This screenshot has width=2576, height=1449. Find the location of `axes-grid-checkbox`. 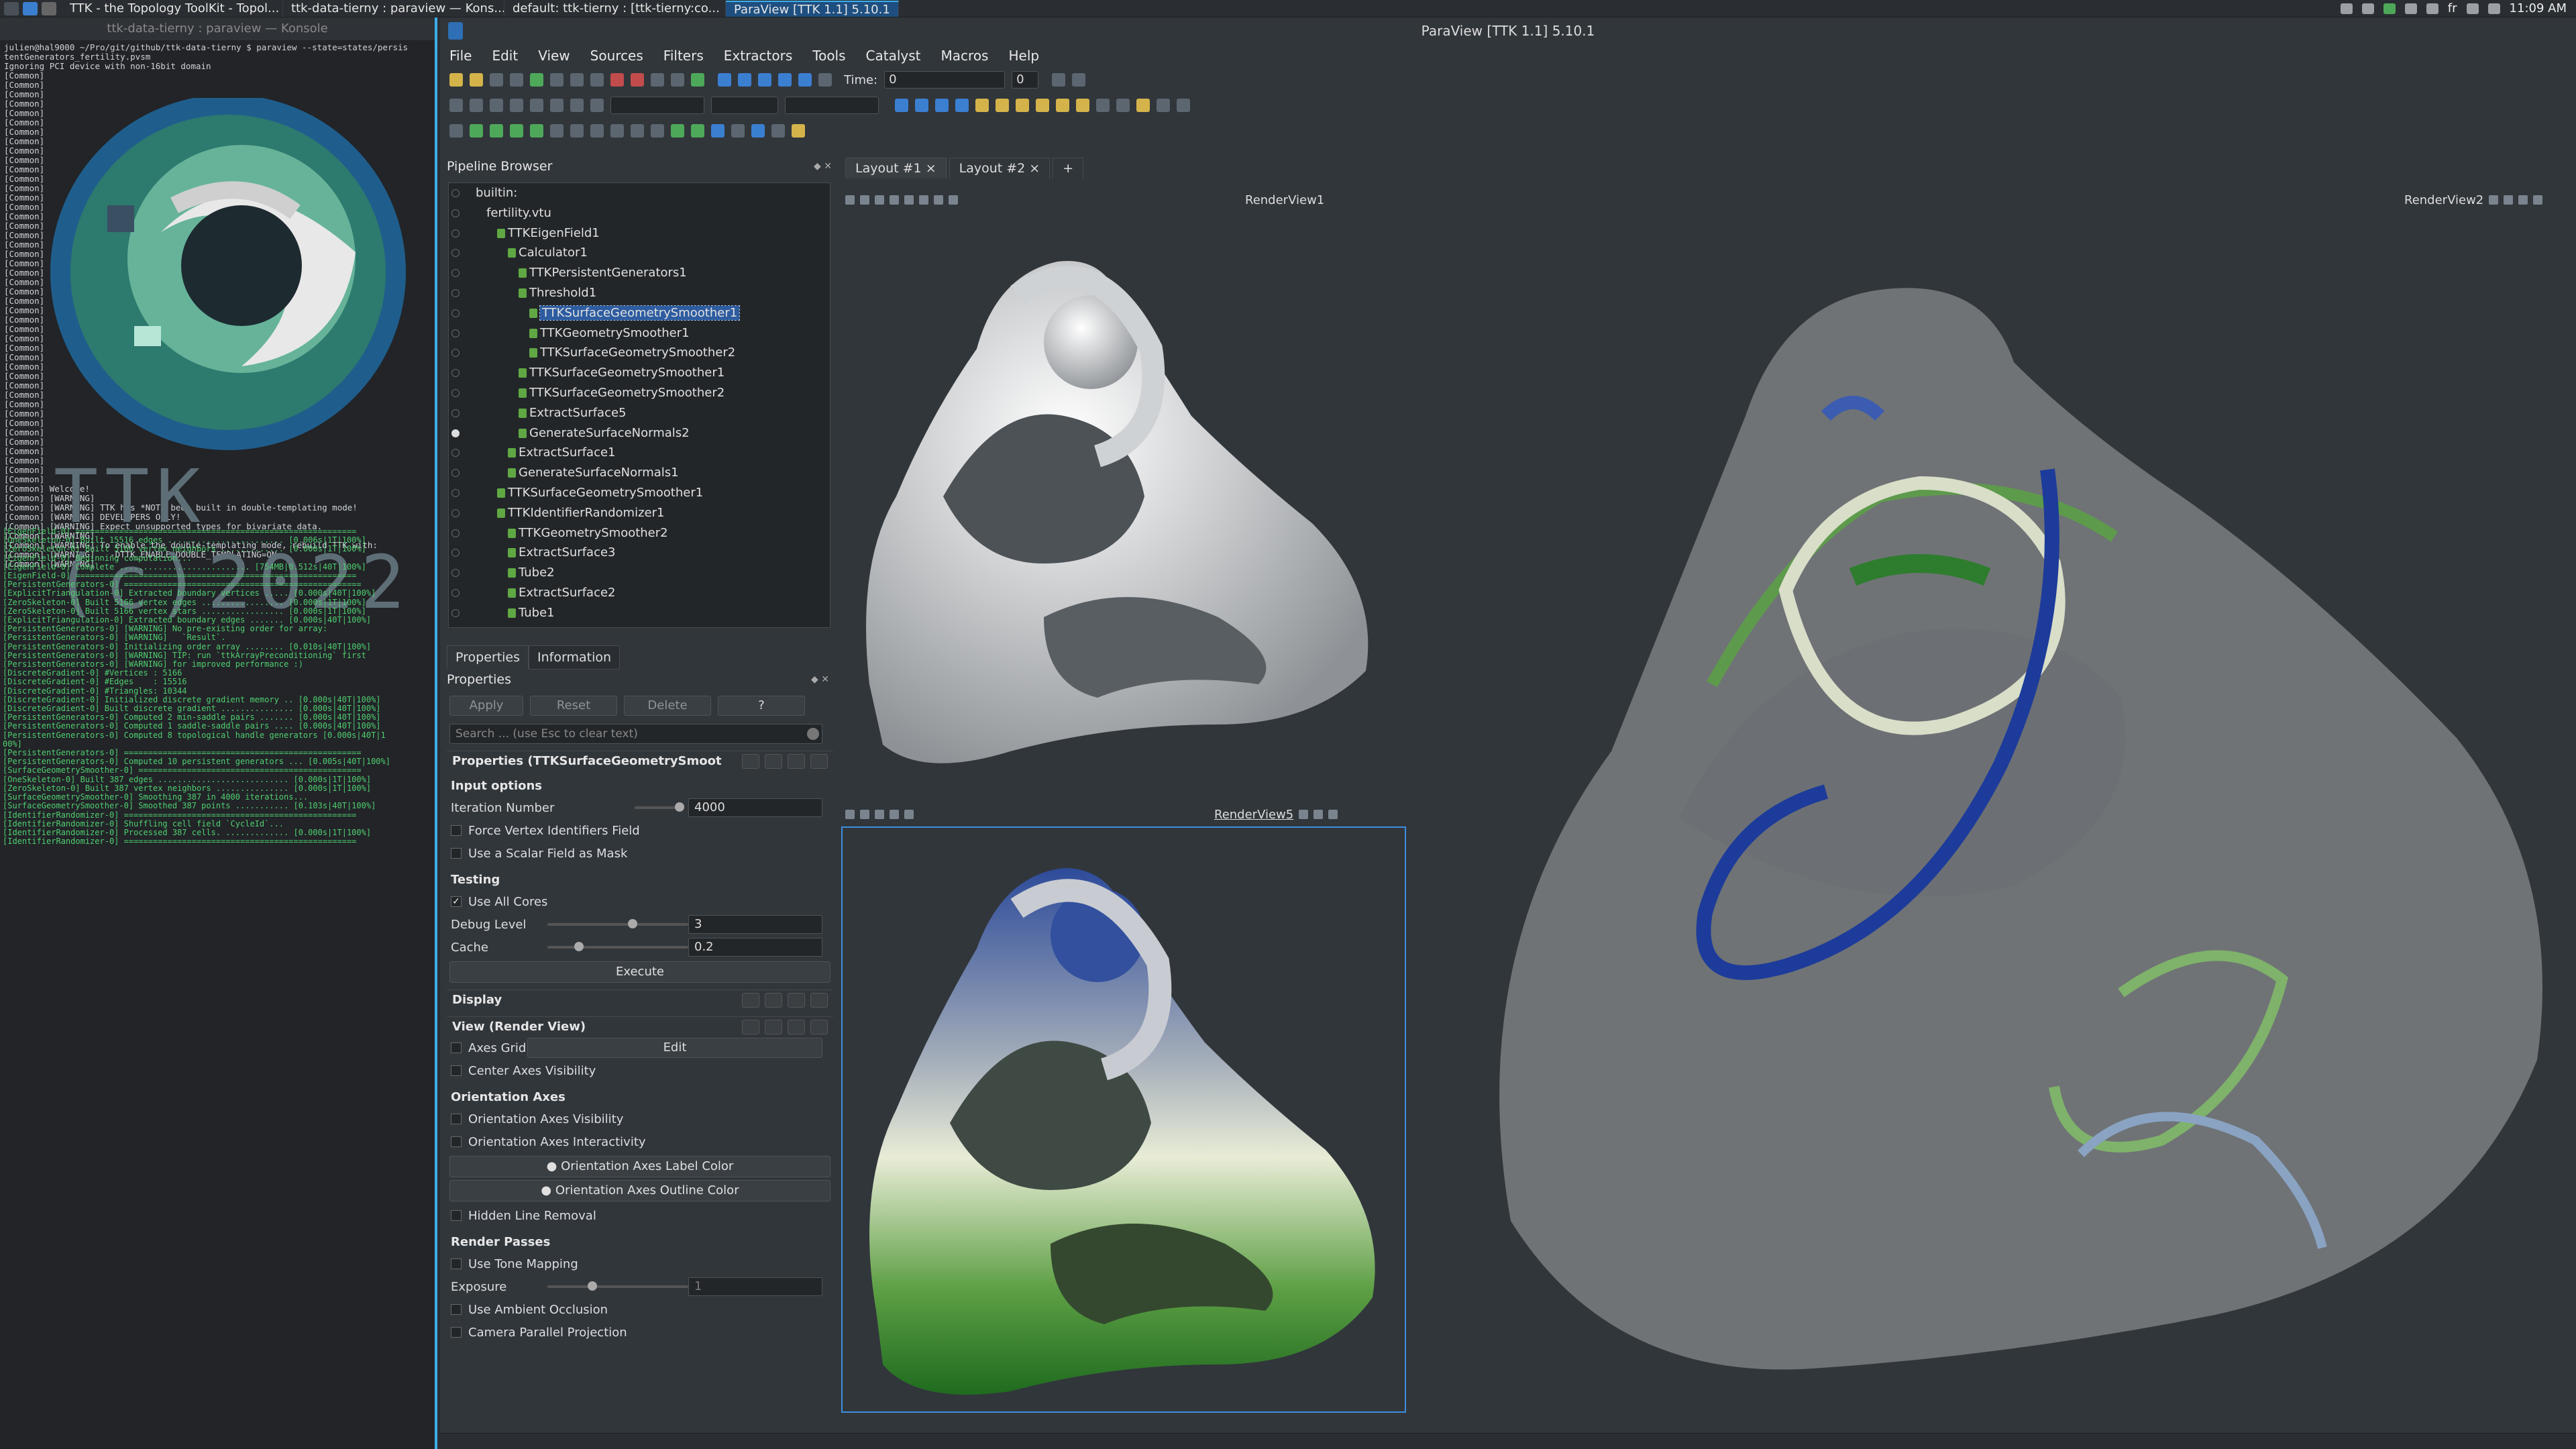

axes-grid-checkbox is located at coordinates (456, 1047).